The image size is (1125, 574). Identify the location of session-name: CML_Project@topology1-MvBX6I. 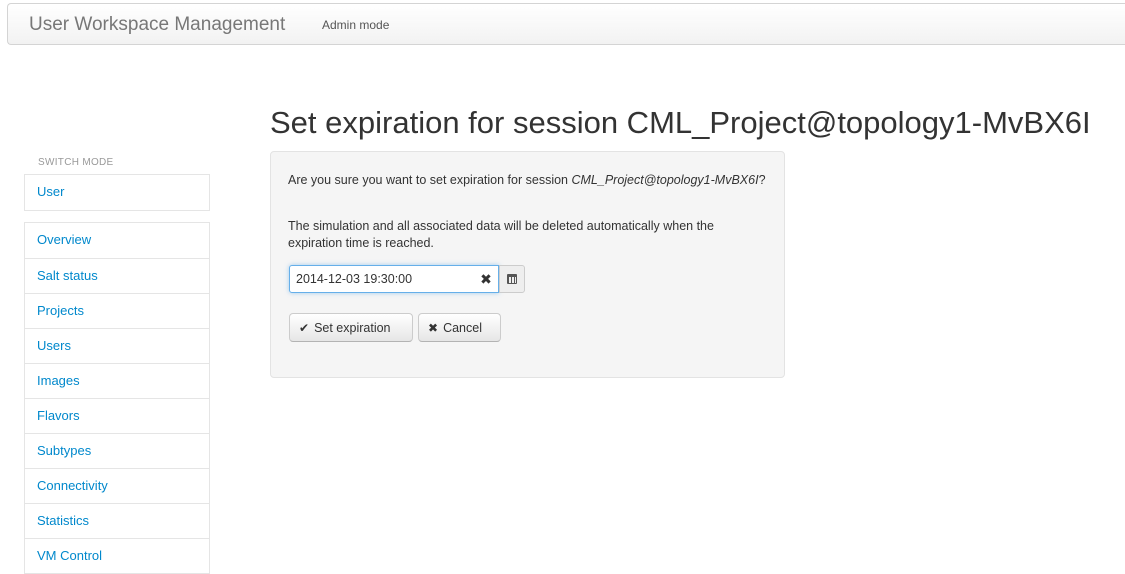
(665, 180).